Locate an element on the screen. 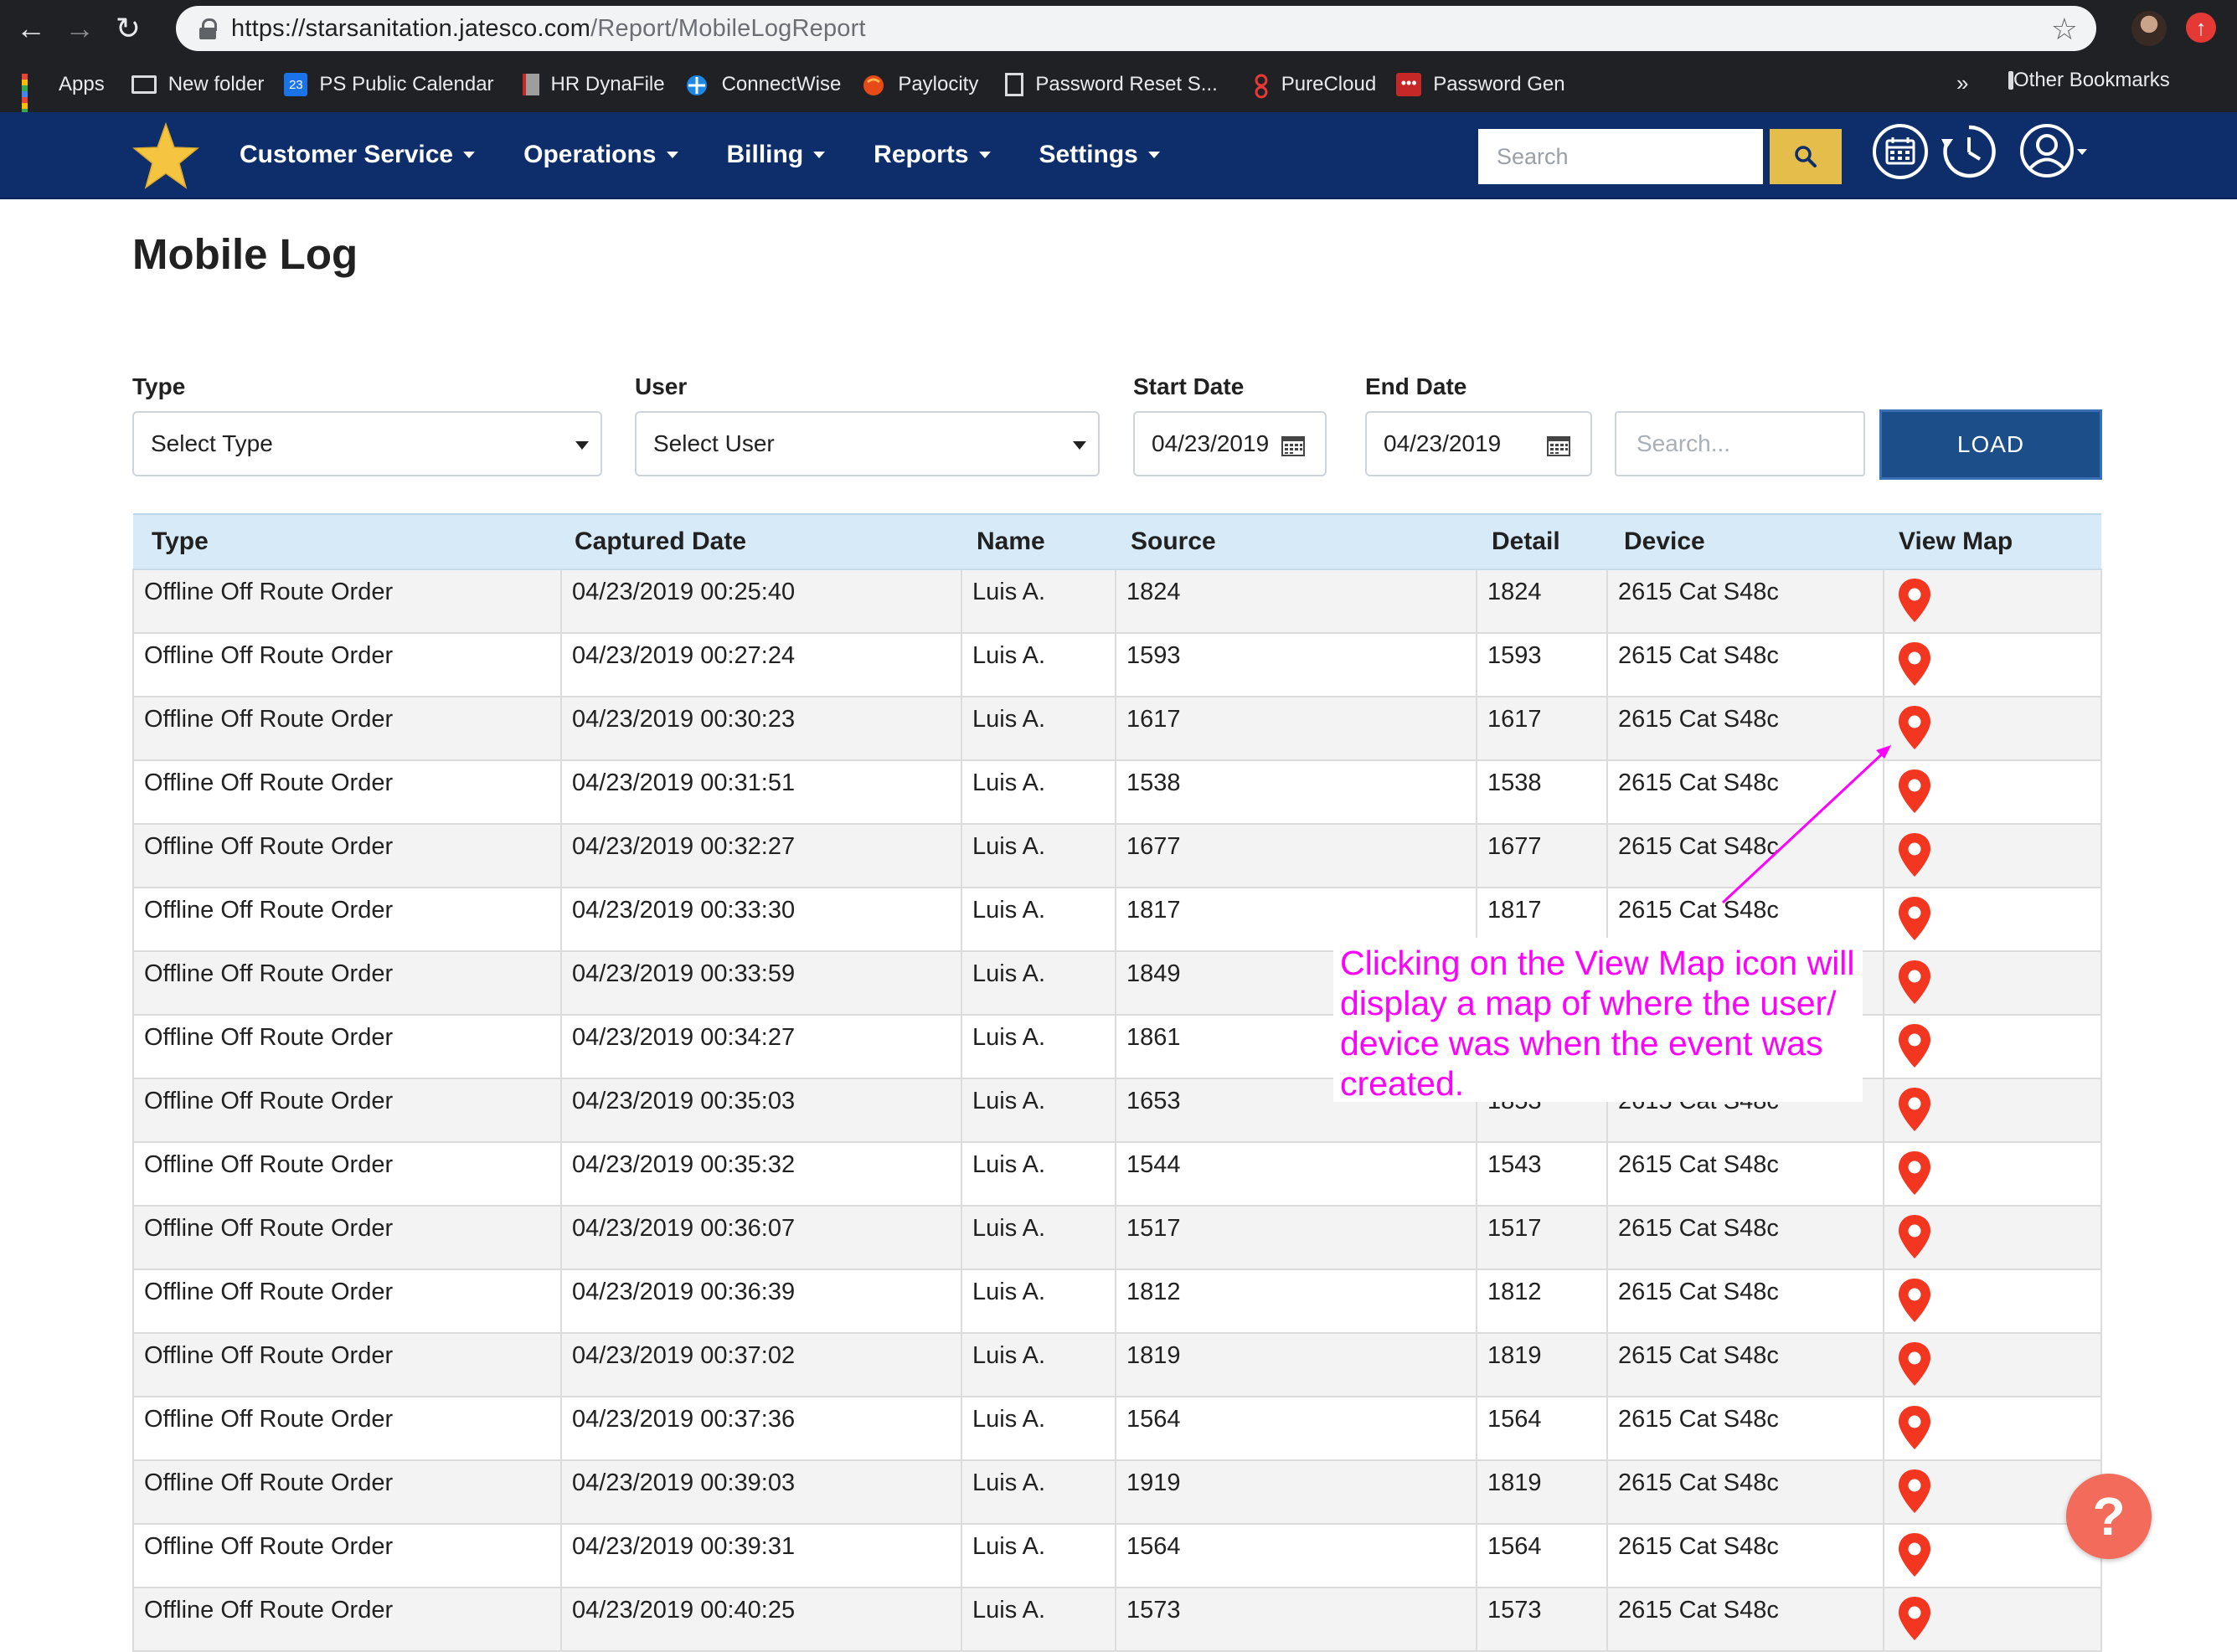 This screenshot has width=2237, height=1652. bookmark-connectwise: ConnectWise is located at coordinates (763, 84).